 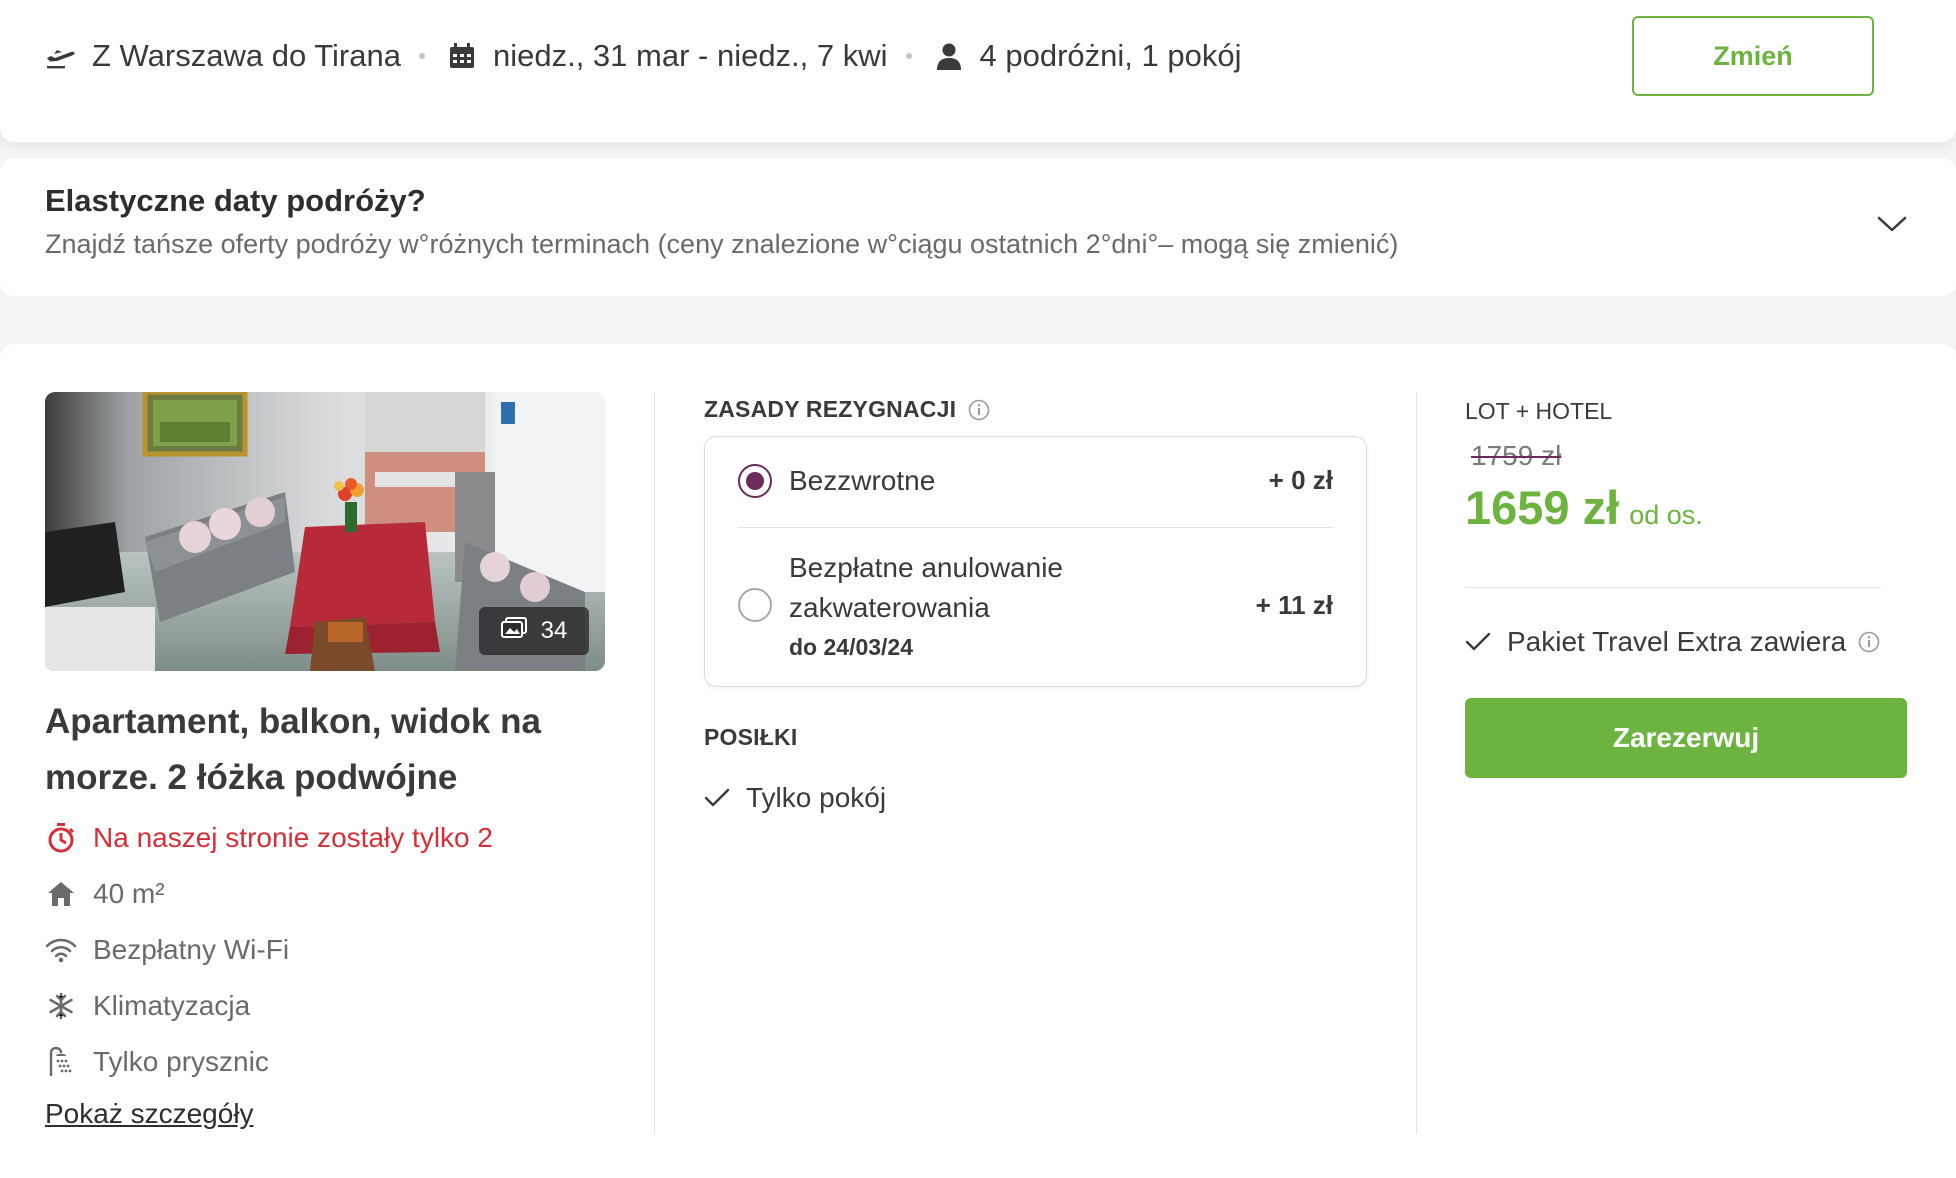 I want to click on person-icon, so click(x=949, y=56).